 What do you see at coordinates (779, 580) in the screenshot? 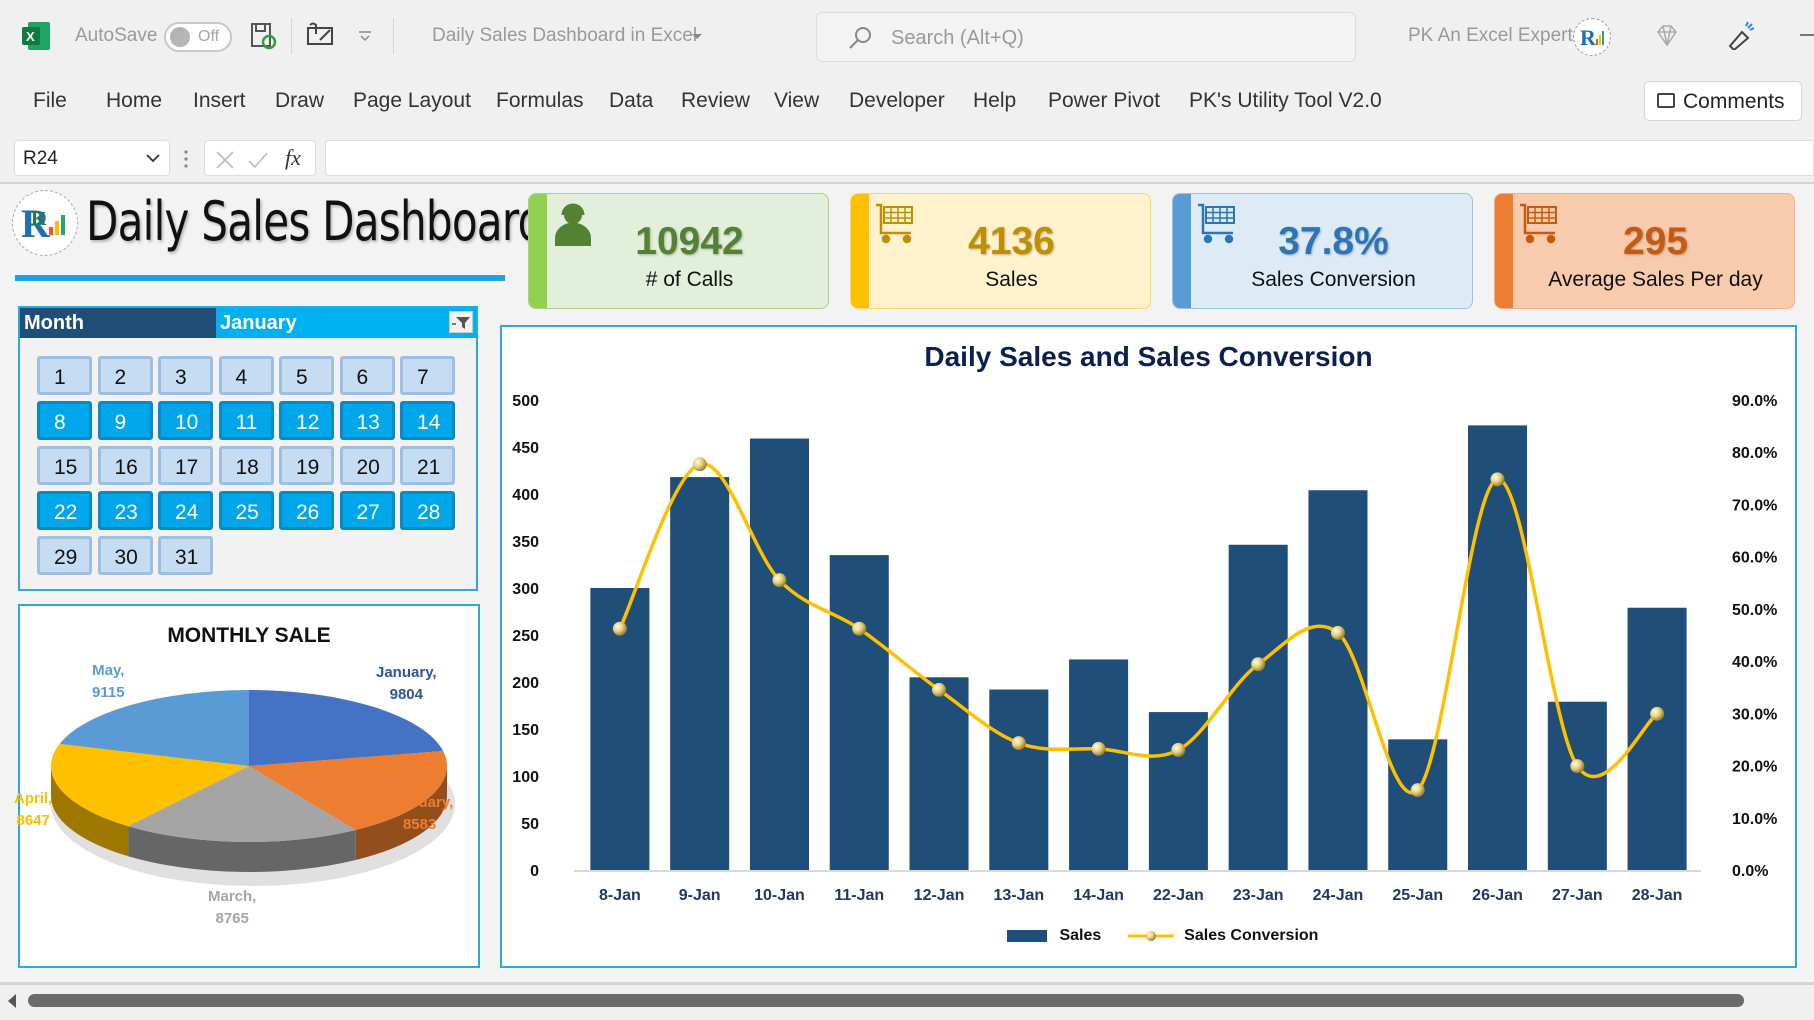
I see `point-conversion-10-Jan` at bounding box center [779, 580].